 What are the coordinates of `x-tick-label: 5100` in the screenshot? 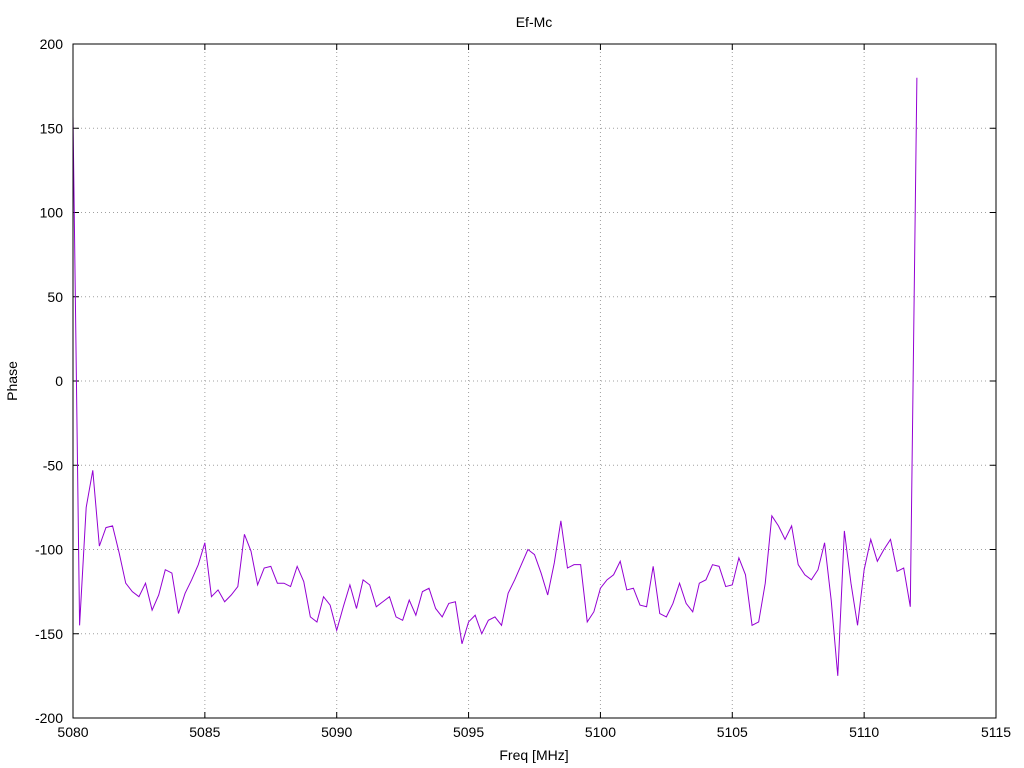 It's located at (600, 732).